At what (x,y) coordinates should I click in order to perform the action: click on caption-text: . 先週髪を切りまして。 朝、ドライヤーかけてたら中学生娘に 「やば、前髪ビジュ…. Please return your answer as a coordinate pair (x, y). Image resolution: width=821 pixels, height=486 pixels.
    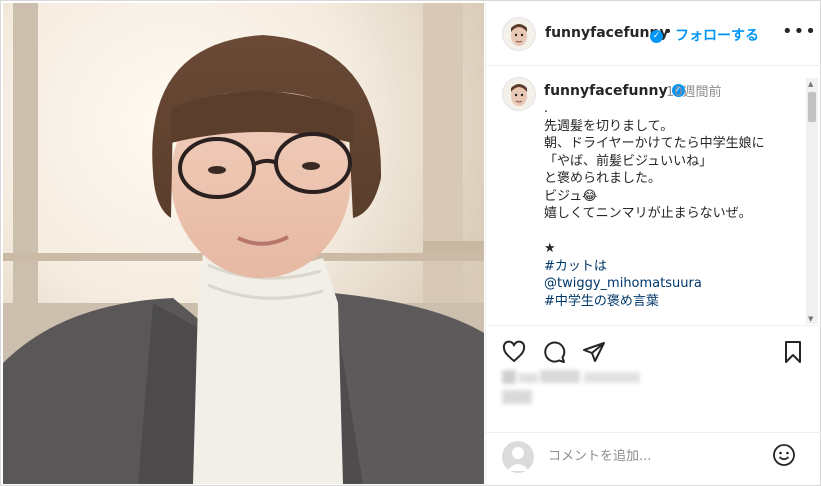
    Looking at the image, I should click on (669, 205).